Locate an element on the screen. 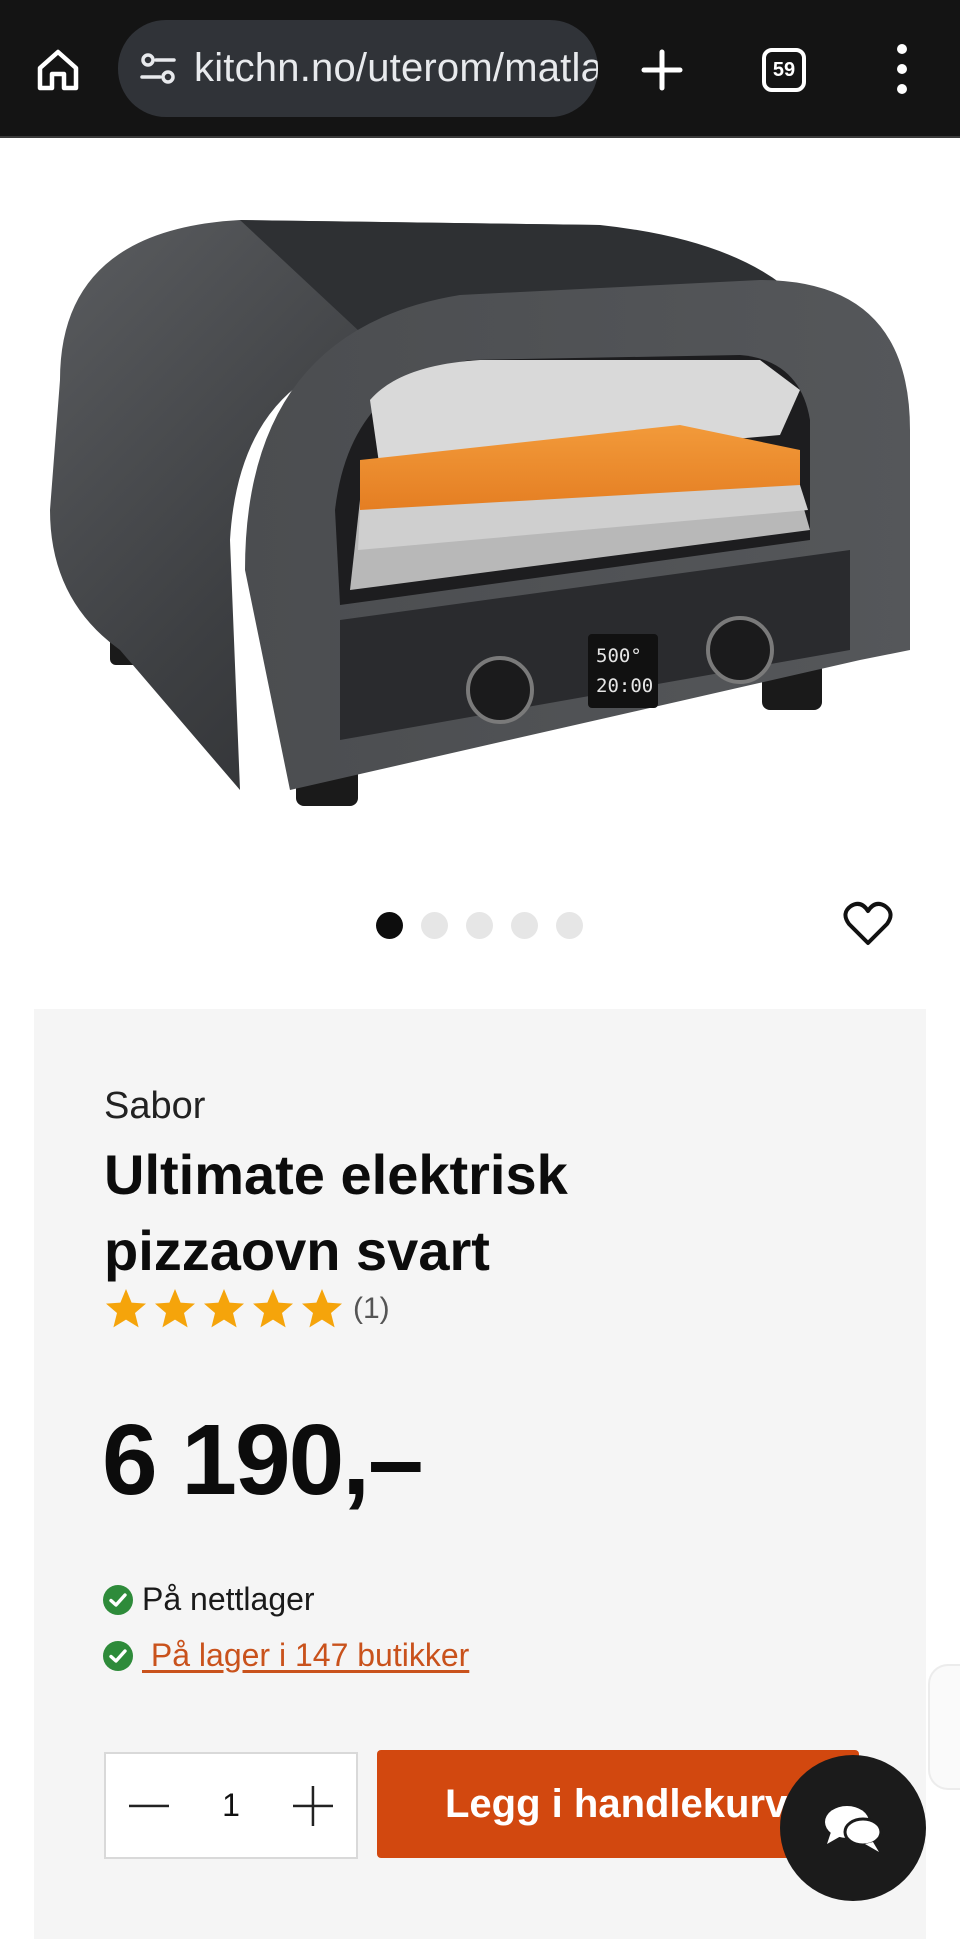 The height and width of the screenshot is (1939, 960). address-bar: kitchn.no/uterom/matlaging/pizzaovner is located at coordinates (358, 68).